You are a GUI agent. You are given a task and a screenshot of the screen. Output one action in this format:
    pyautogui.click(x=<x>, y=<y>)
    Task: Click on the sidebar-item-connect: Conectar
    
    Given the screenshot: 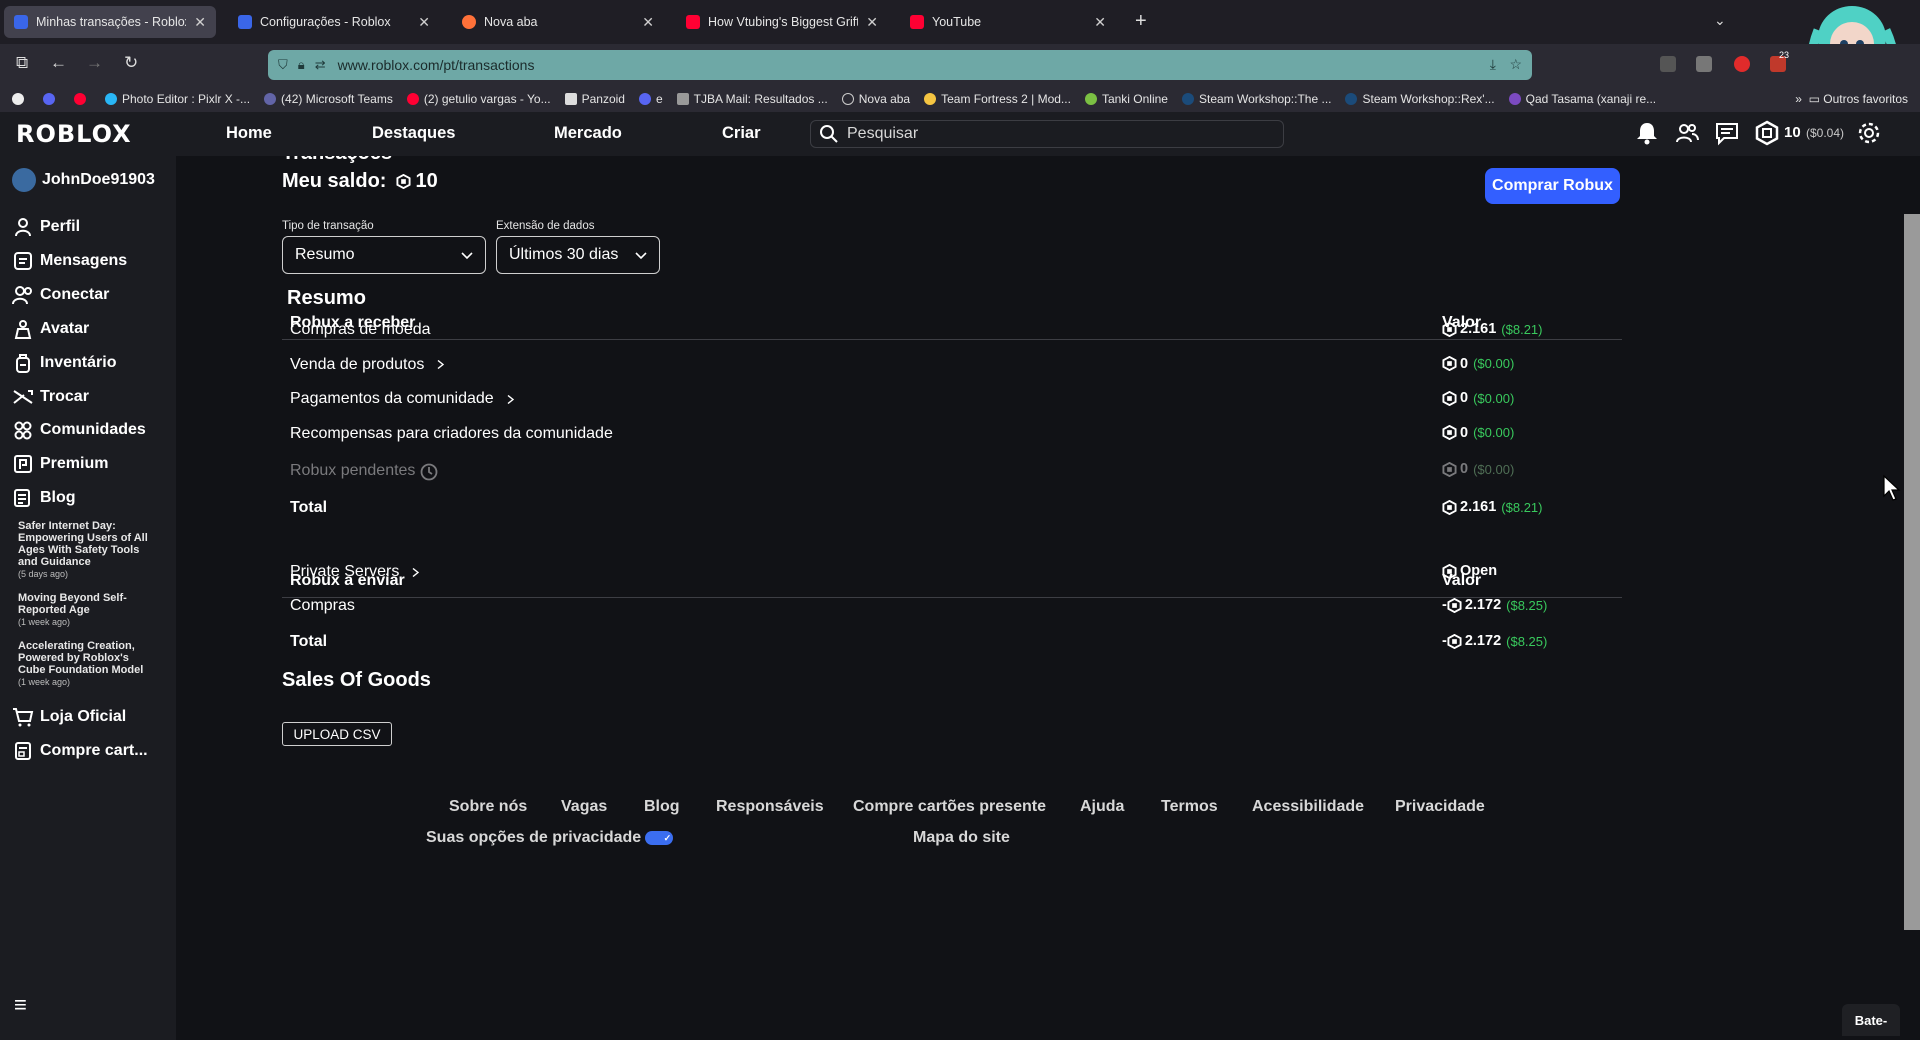 What is the action you would take?
    pyautogui.click(x=60, y=295)
    